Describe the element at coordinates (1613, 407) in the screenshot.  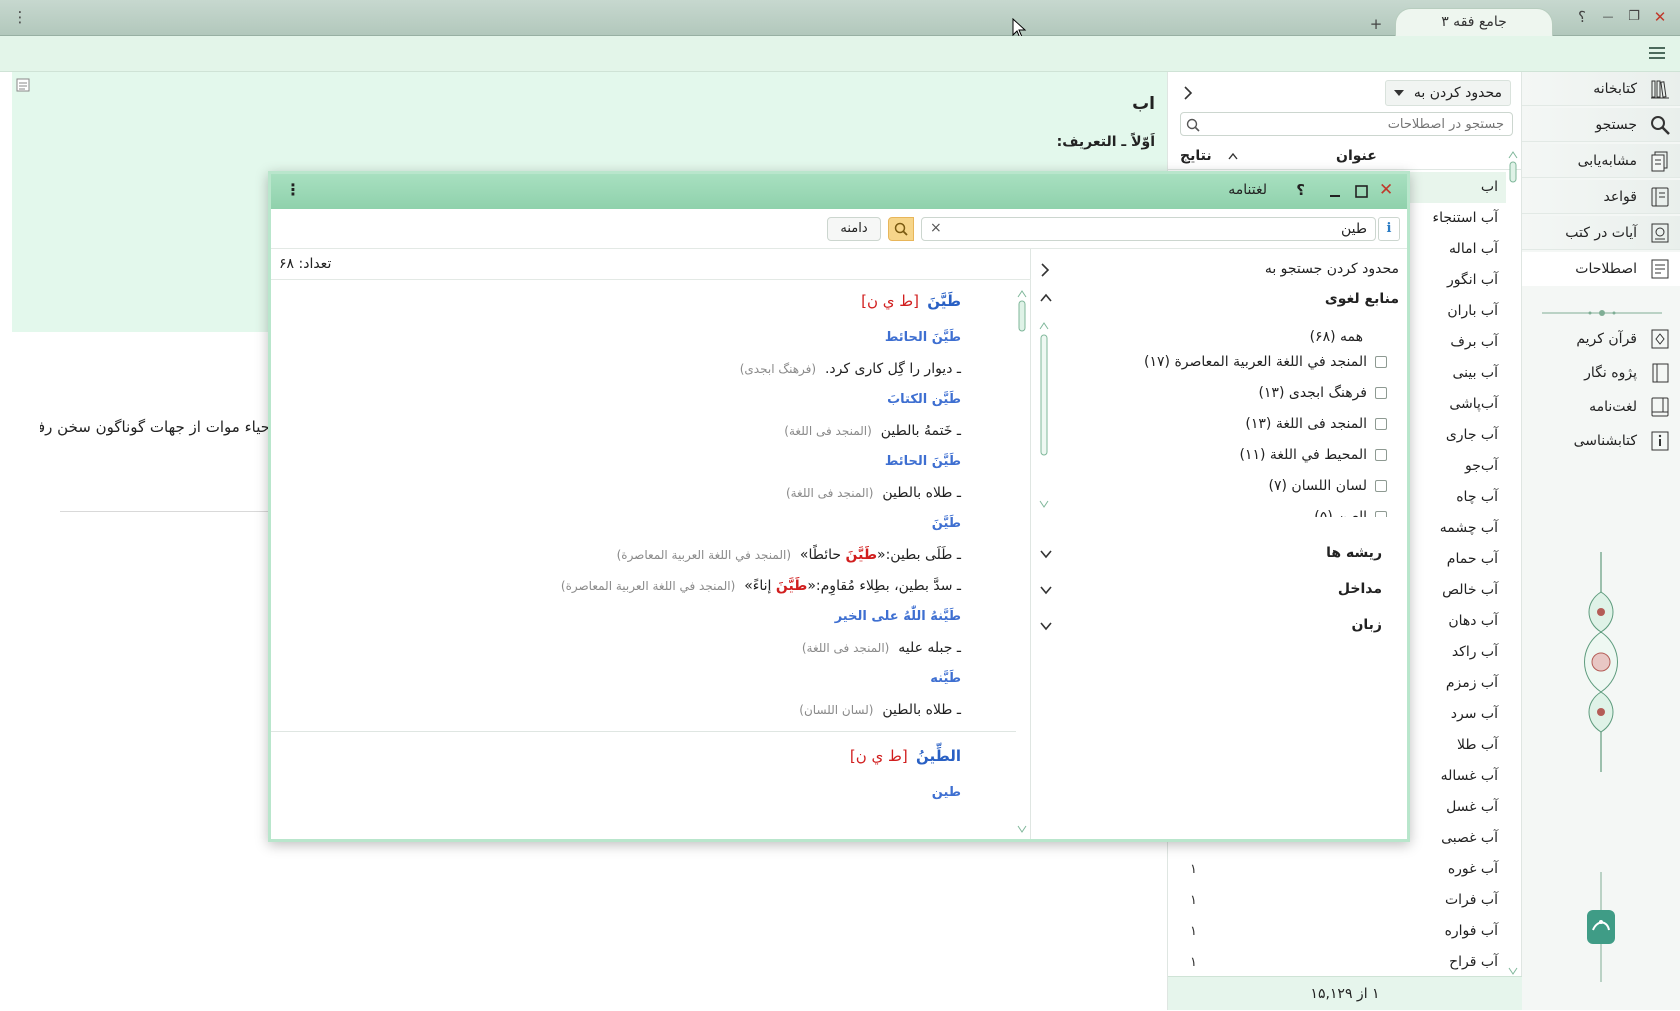
I see `sidebar-tool-label: لغت‌نامه` at that location.